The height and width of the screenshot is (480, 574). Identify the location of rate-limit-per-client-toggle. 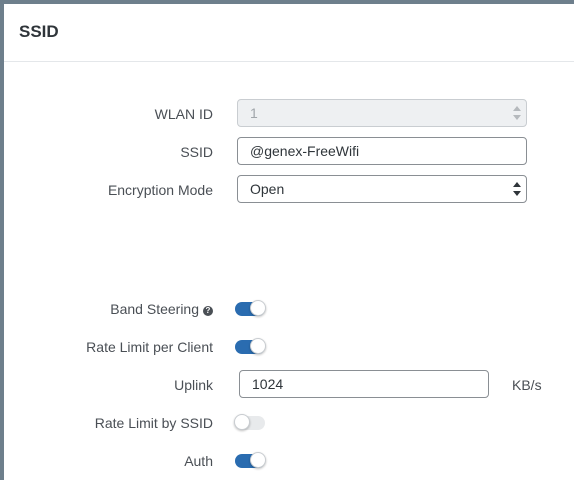
(250, 346).